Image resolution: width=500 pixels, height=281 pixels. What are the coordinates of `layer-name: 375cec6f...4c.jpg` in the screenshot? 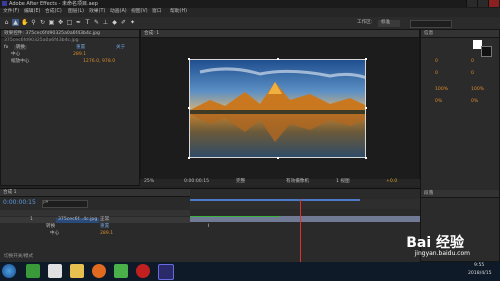 It's located at (78, 220).